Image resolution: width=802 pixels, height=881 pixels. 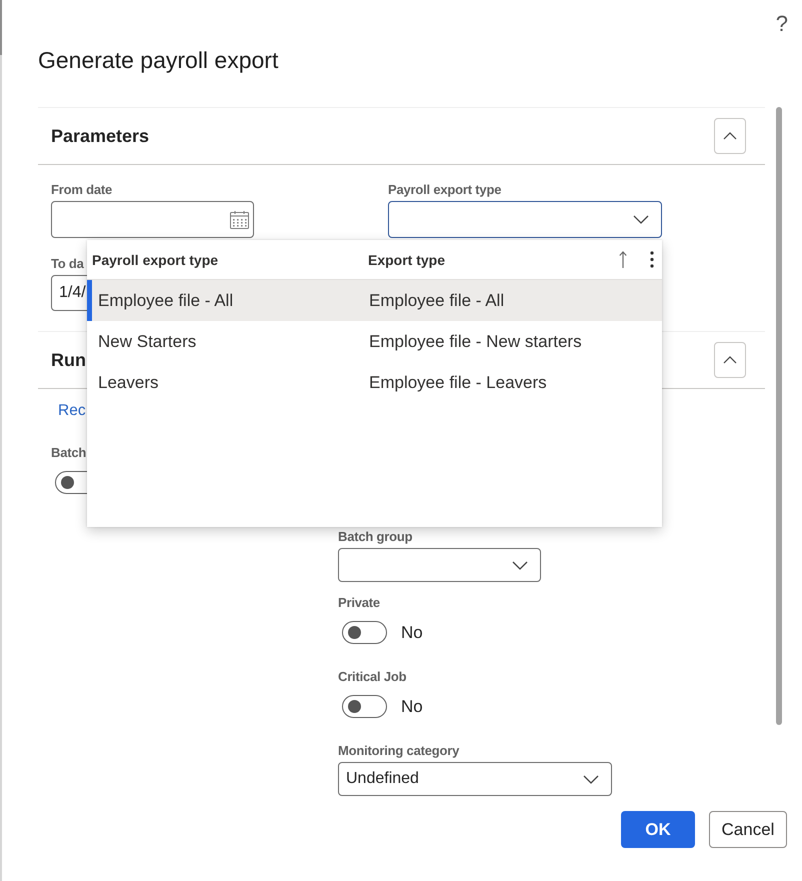 What do you see at coordinates (458, 382) in the screenshot?
I see `table-cell: Employee file - Leavers` at bounding box center [458, 382].